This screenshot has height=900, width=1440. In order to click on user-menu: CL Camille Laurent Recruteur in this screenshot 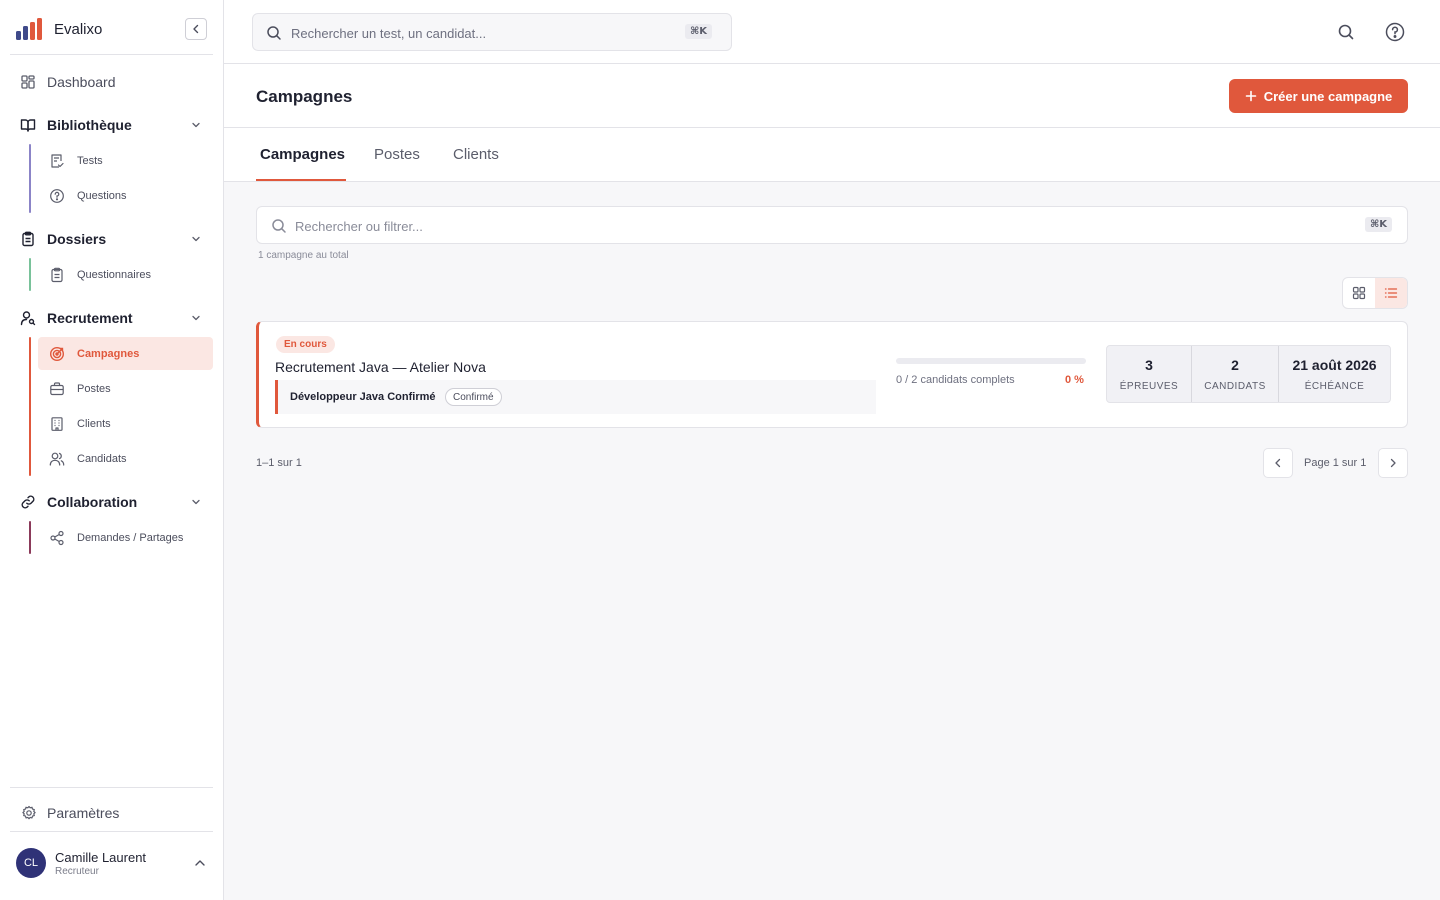, I will do `click(111, 864)`.